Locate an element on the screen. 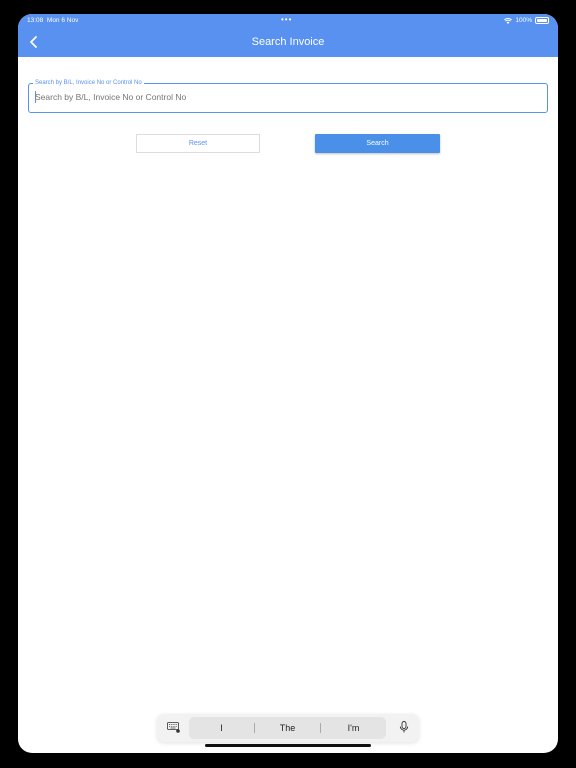 This screenshot has height=768, width=576. keyboard-icon is located at coordinates (173, 727).